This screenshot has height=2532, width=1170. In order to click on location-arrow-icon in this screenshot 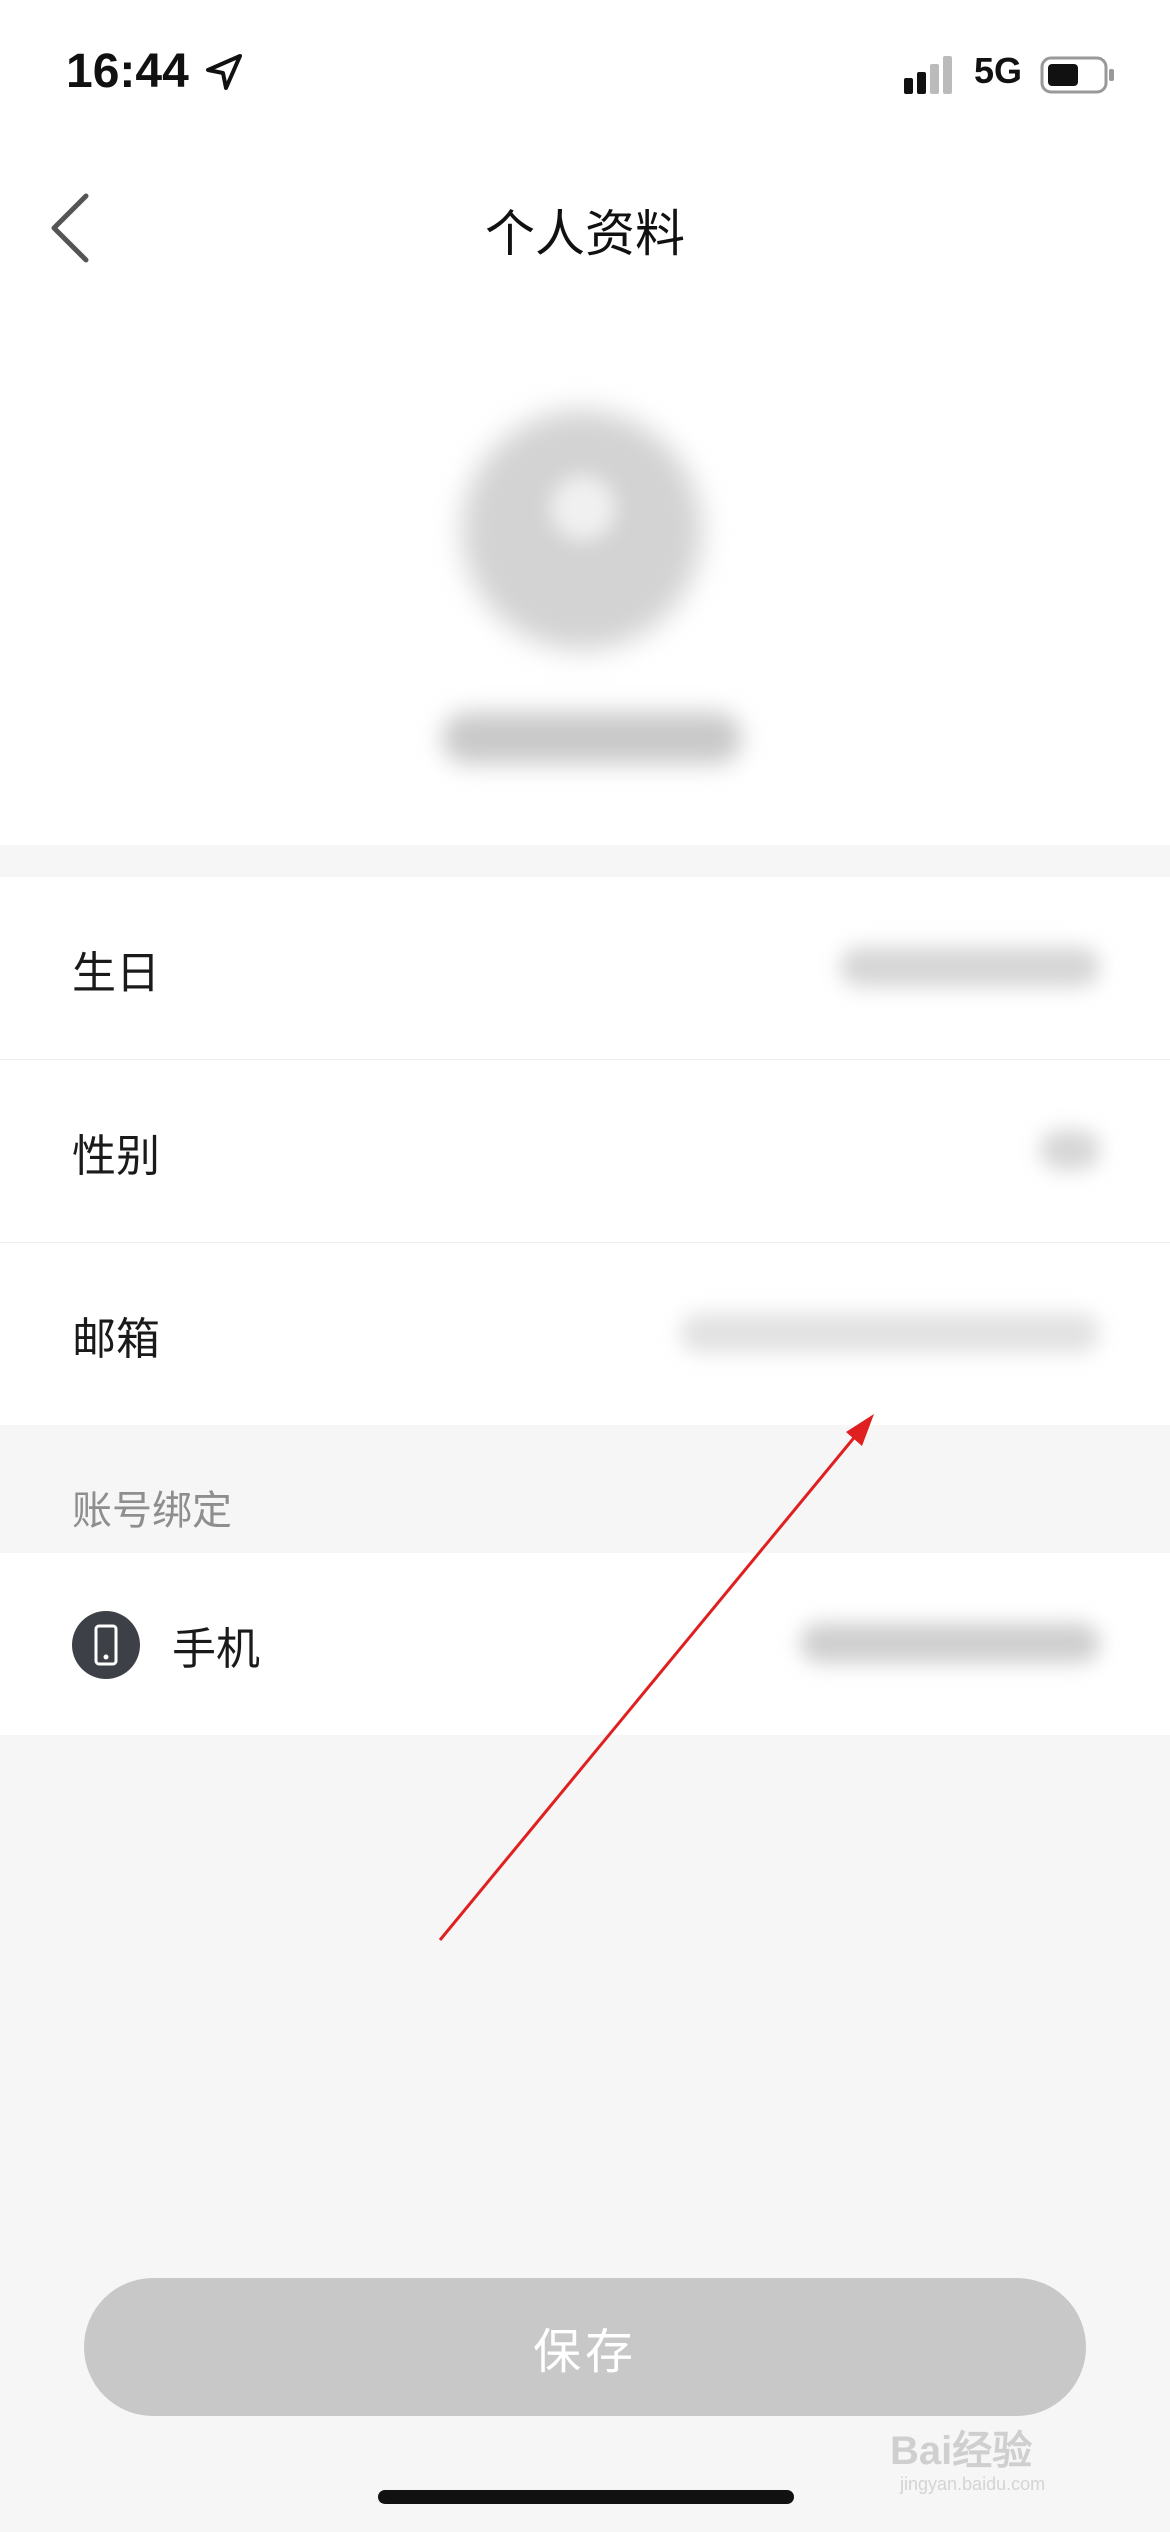, I will do `click(224, 72)`.